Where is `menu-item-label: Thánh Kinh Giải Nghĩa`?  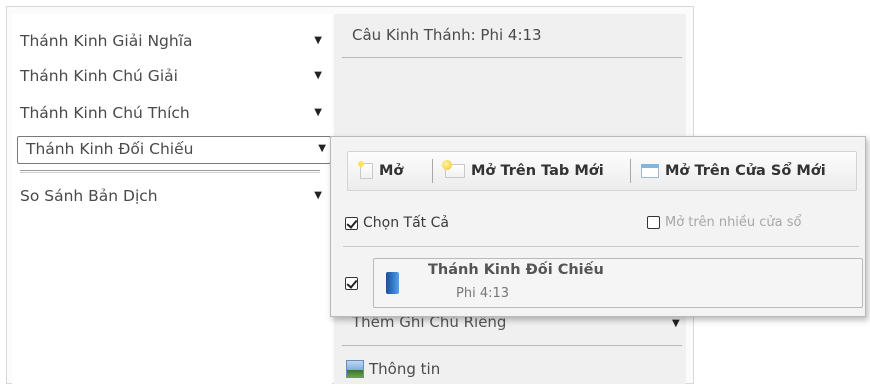 menu-item-label: Thánh Kinh Giải Nghĩa is located at coordinates (106, 41).